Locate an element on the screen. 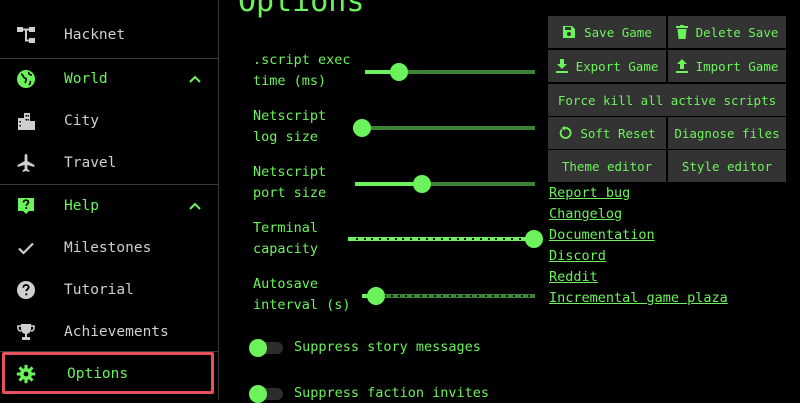  sidebar-item-world: World is located at coordinates (109, 79).